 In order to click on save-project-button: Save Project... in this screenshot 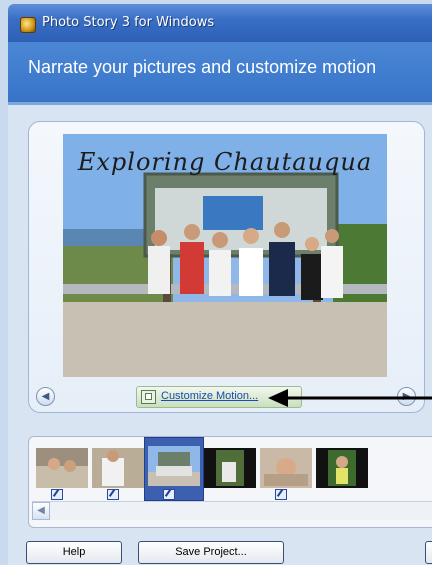, I will do `click(211, 552)`.